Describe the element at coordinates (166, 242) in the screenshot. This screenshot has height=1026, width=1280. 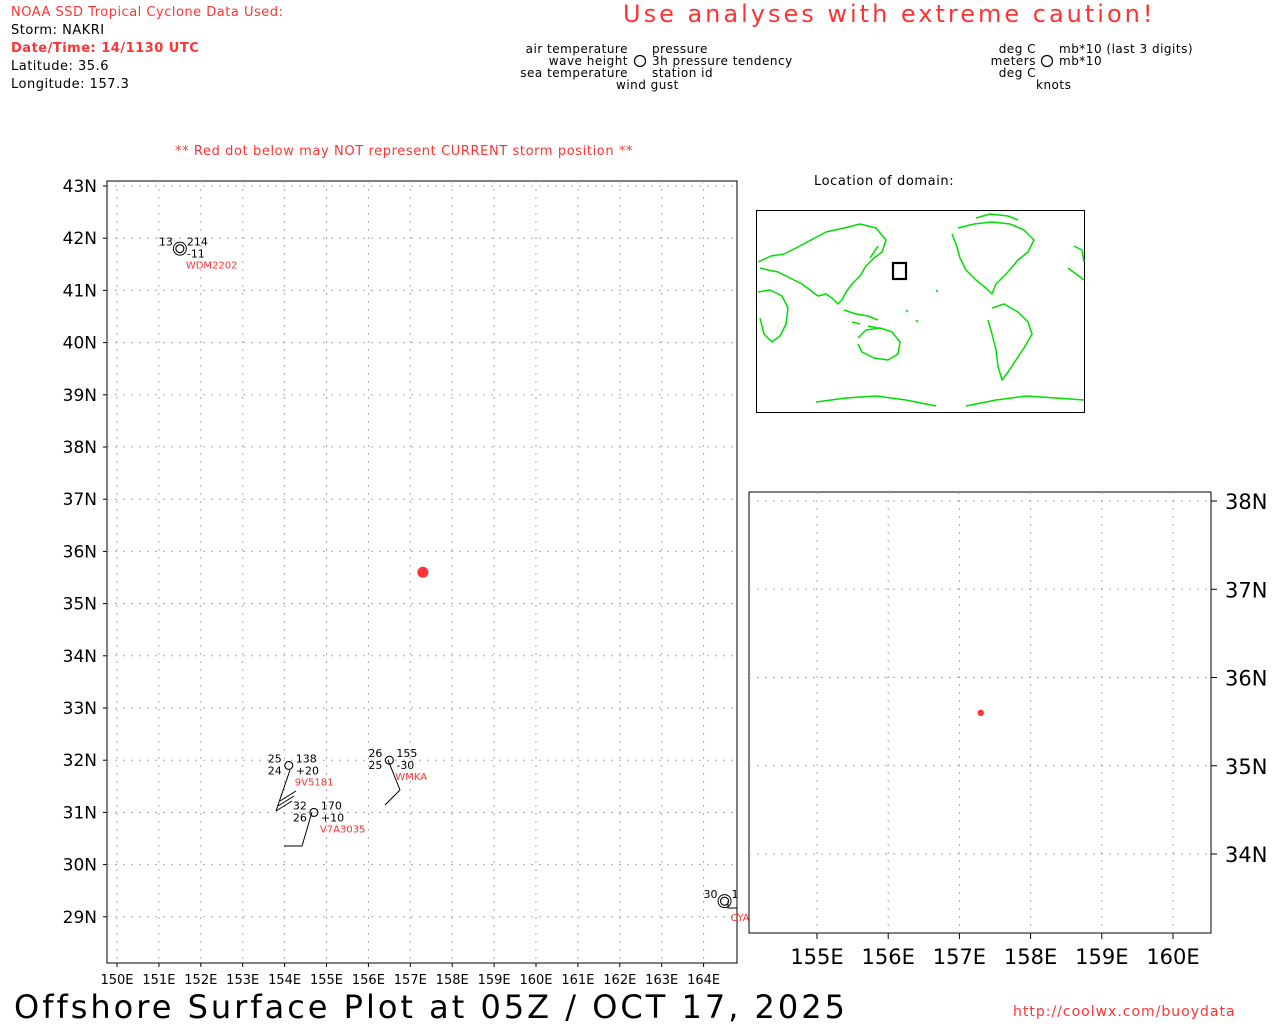
I see `station-air-temp: 13` at that location.